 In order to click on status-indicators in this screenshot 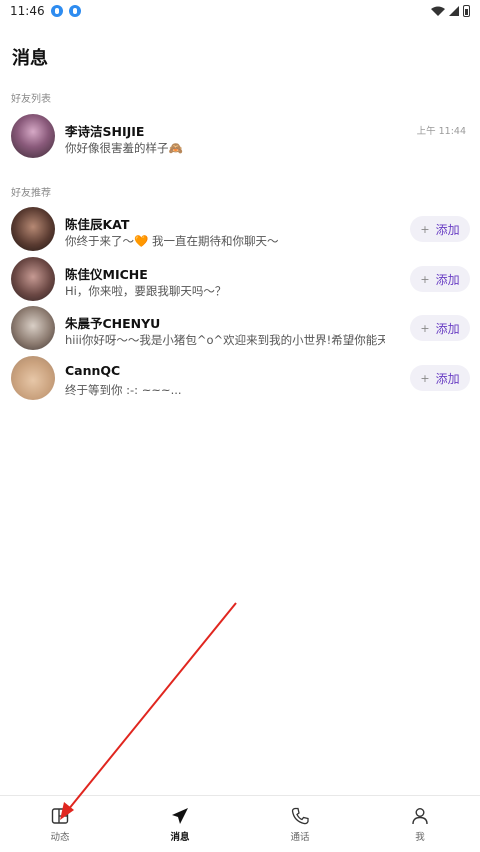, I will do `click(450, 11)`.